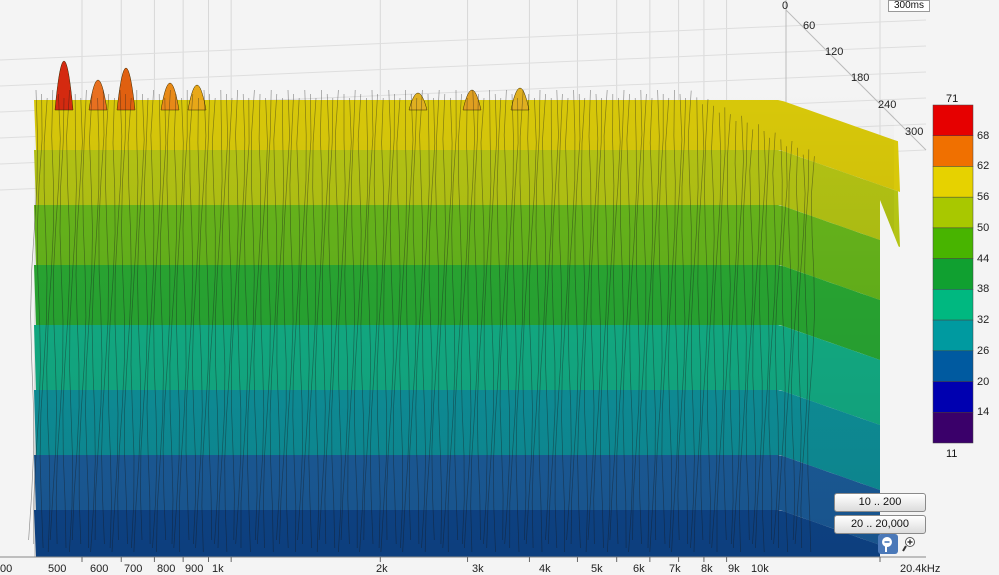 The image size is (999, 575). Describe the element at coordinates (133, 569) in the screenshot. I see `x-tick-700: 700` at that location.